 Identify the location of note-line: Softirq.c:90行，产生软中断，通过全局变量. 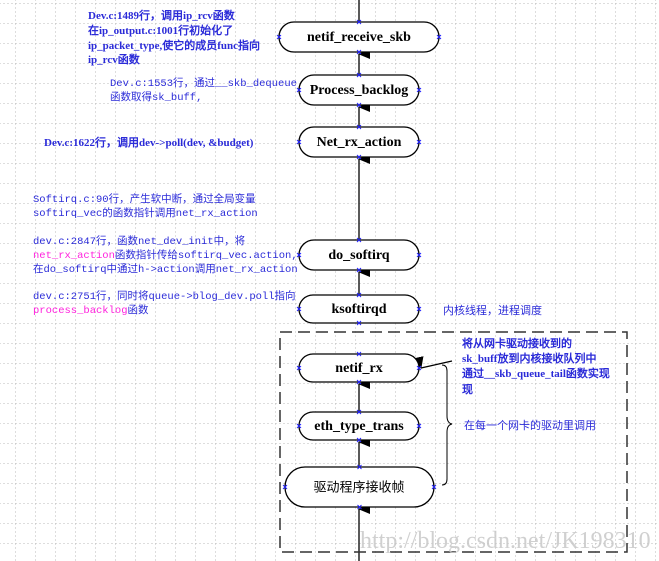
(144, 199).